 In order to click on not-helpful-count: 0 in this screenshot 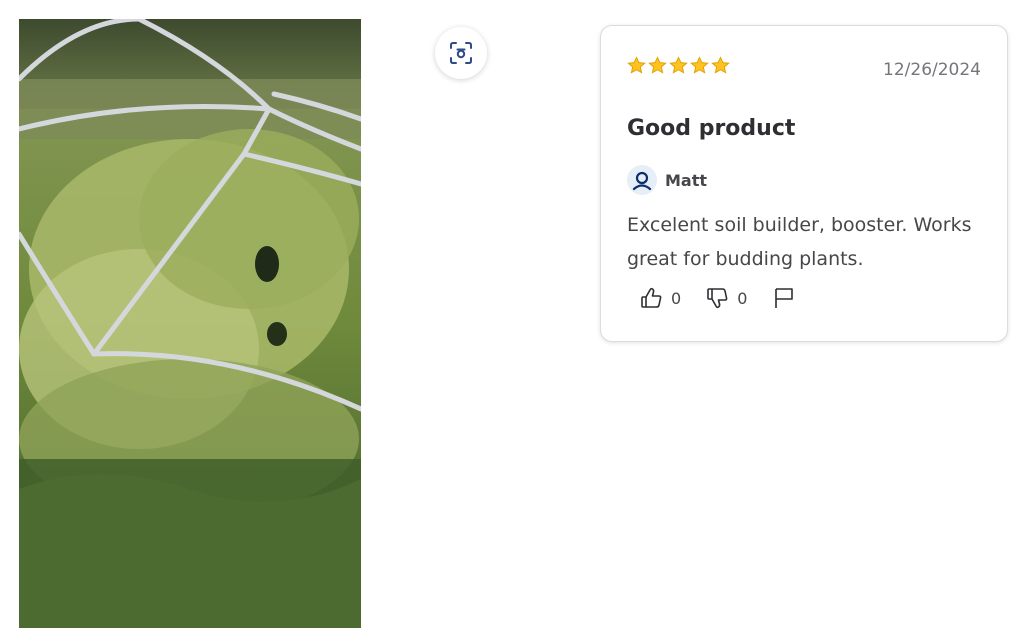, I will do `click(742, 298)`.